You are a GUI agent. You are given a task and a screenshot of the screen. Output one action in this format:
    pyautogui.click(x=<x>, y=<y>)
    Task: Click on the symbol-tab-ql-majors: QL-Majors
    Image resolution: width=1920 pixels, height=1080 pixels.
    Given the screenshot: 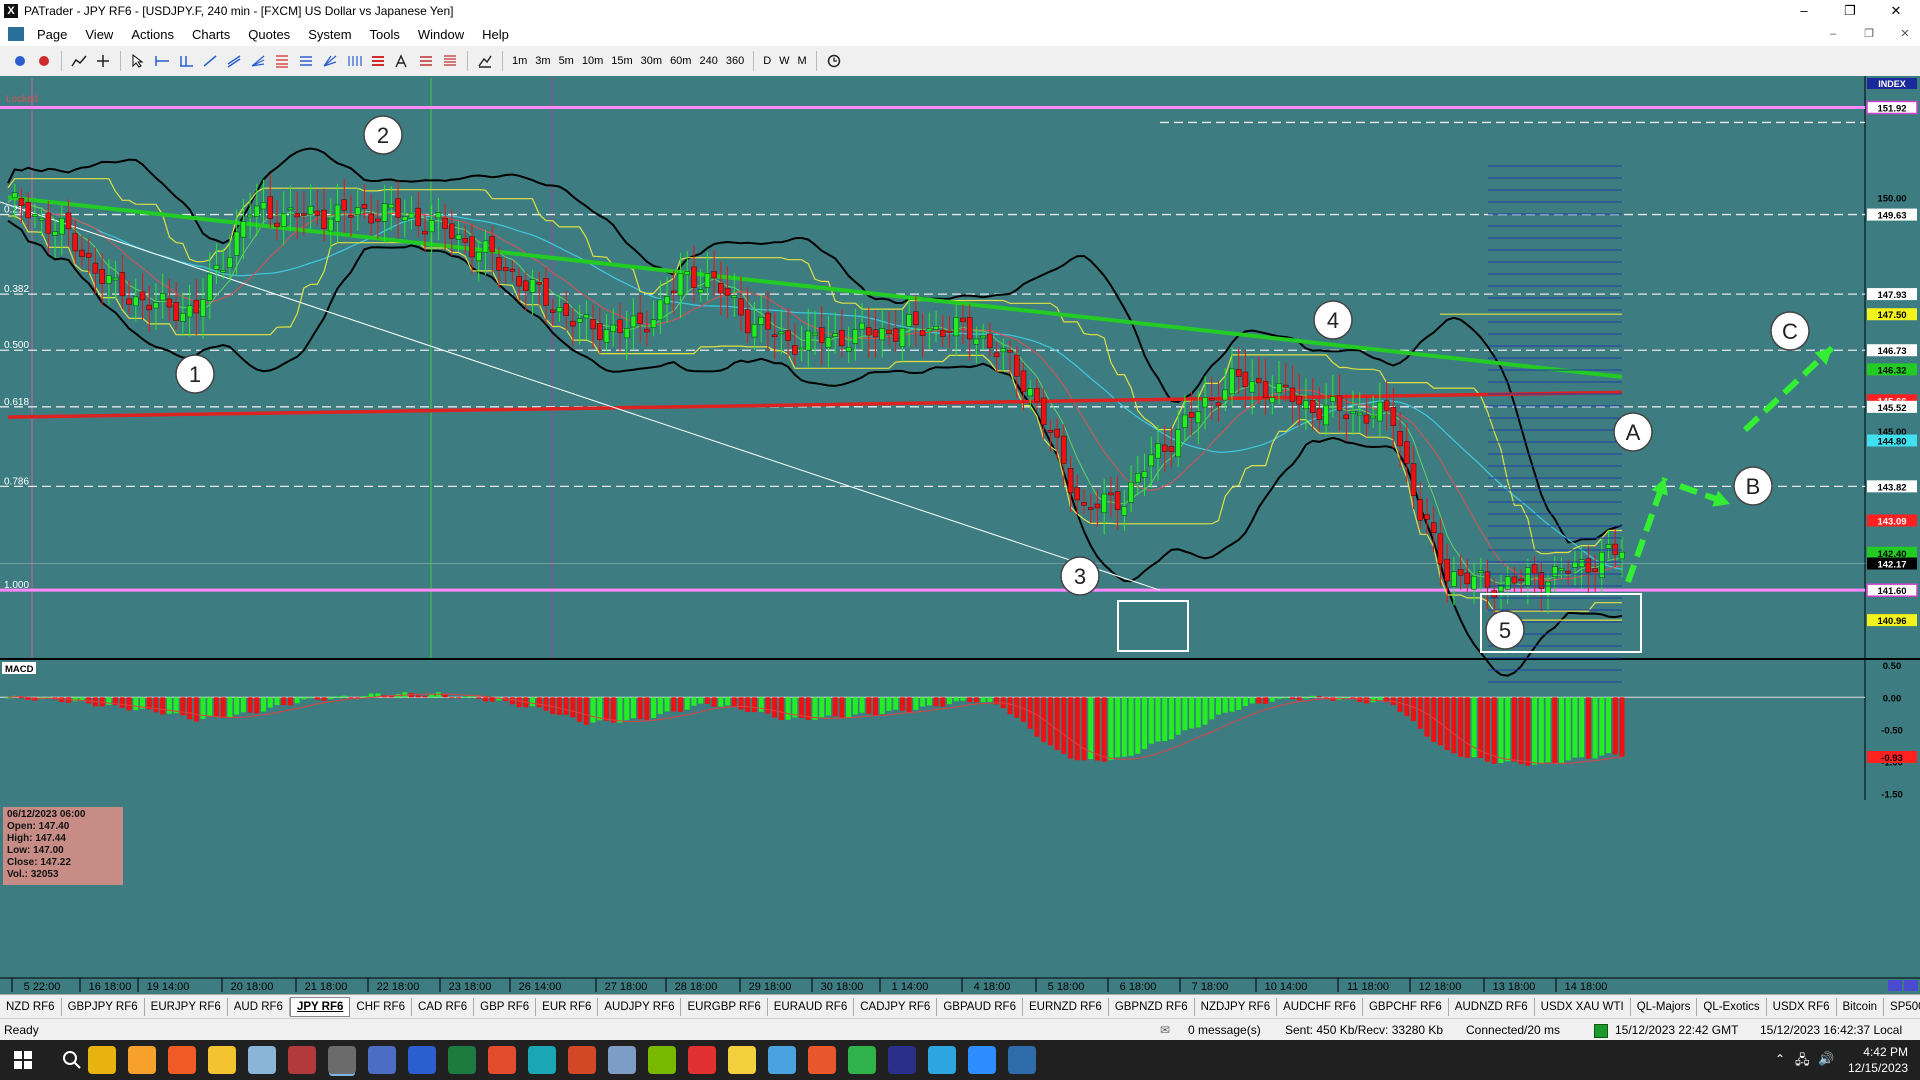 What is the action you would take?
    pyautogui.click(x=1664, y=1007)
    